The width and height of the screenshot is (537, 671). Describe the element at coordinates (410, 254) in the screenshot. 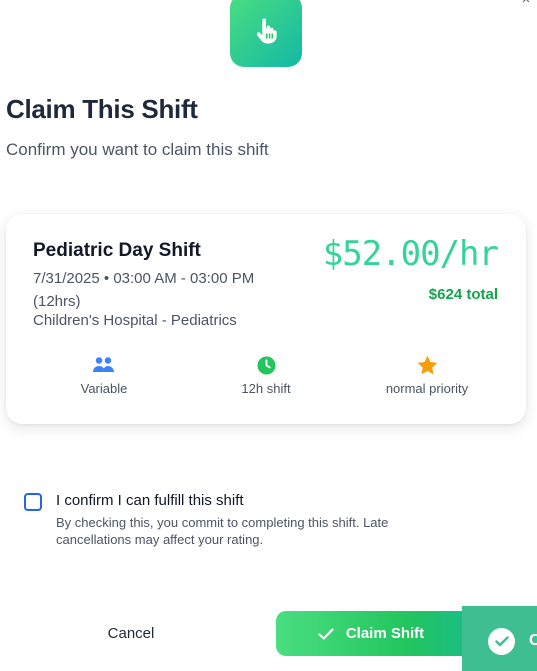

I see `shift-rate: $52.00/hr` at that location.